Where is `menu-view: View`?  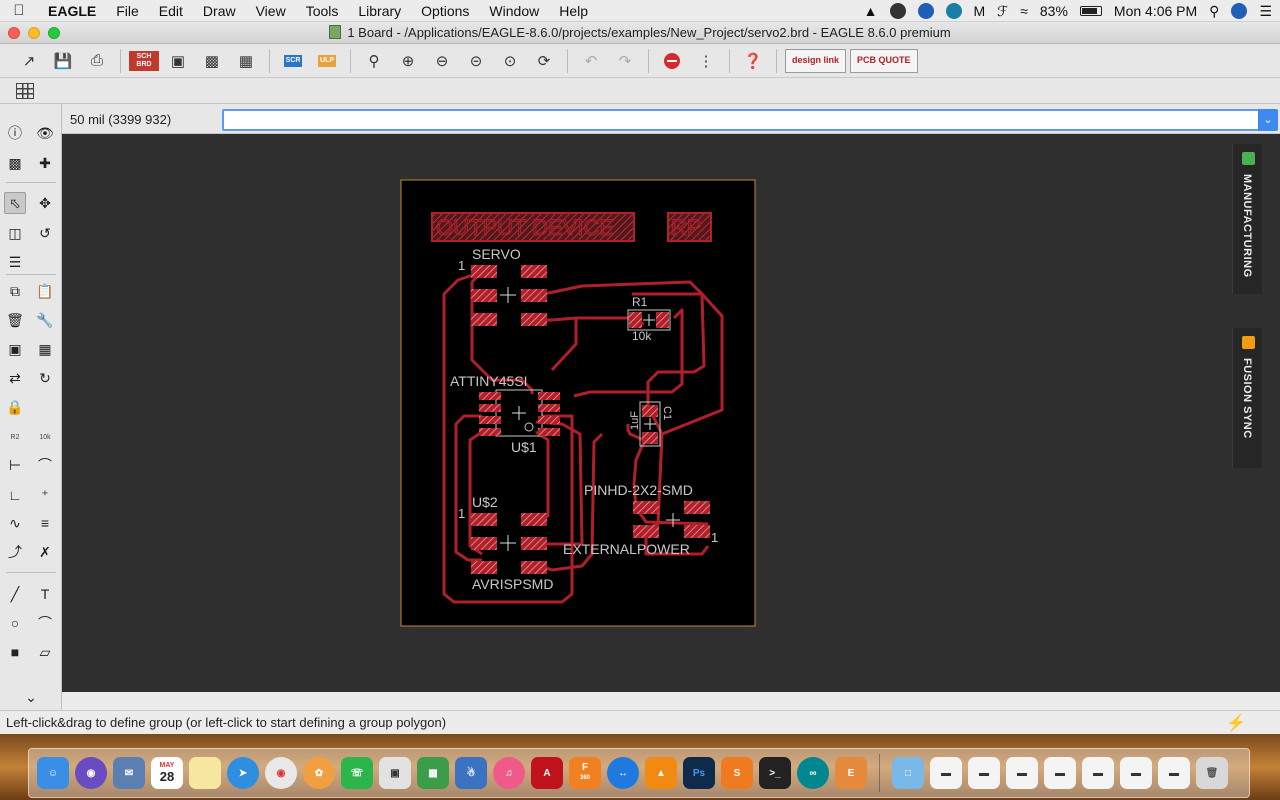 menu-view: View is located at coordinates (271, 11).